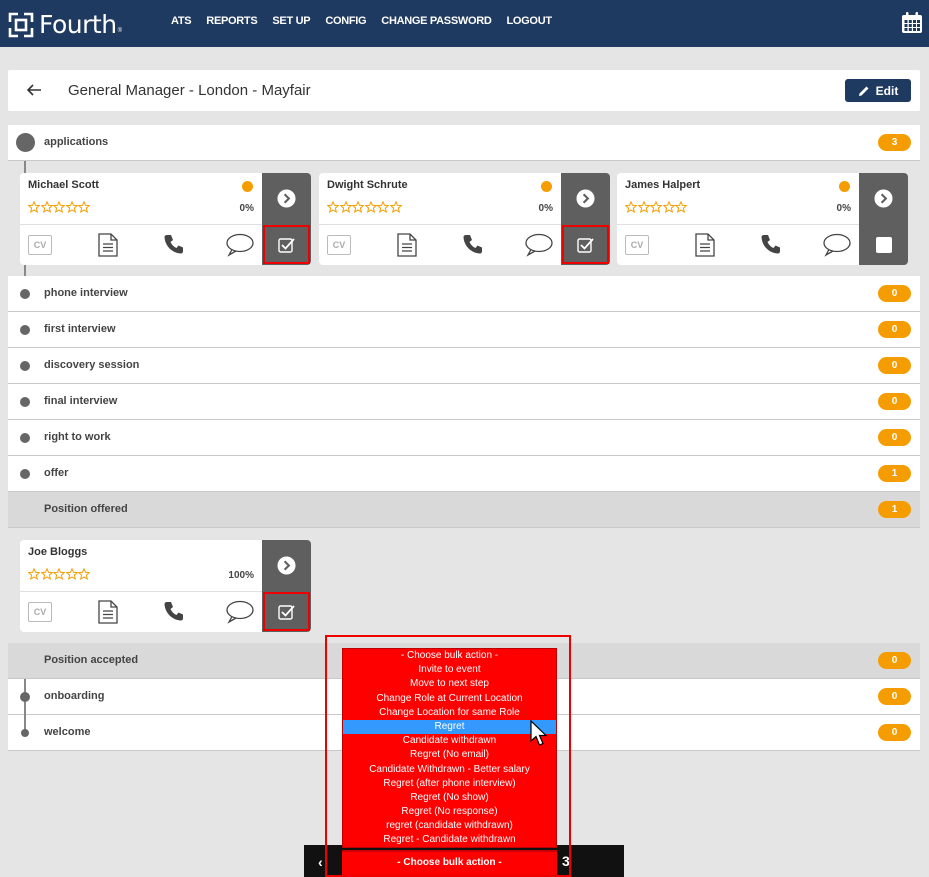 Image resolution: width=929 pixels, height=877 pixels. I want to click on nav-logout: LOGOUT, so click(530, 21).